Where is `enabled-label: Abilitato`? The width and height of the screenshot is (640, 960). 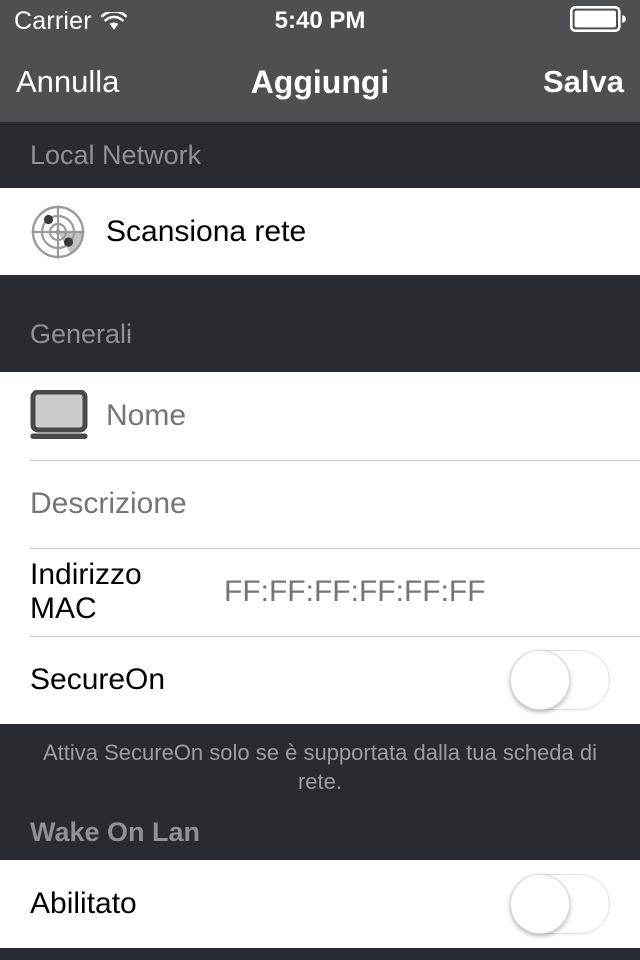 enabled-label: Abilitato is located at coordinates (83, 904).